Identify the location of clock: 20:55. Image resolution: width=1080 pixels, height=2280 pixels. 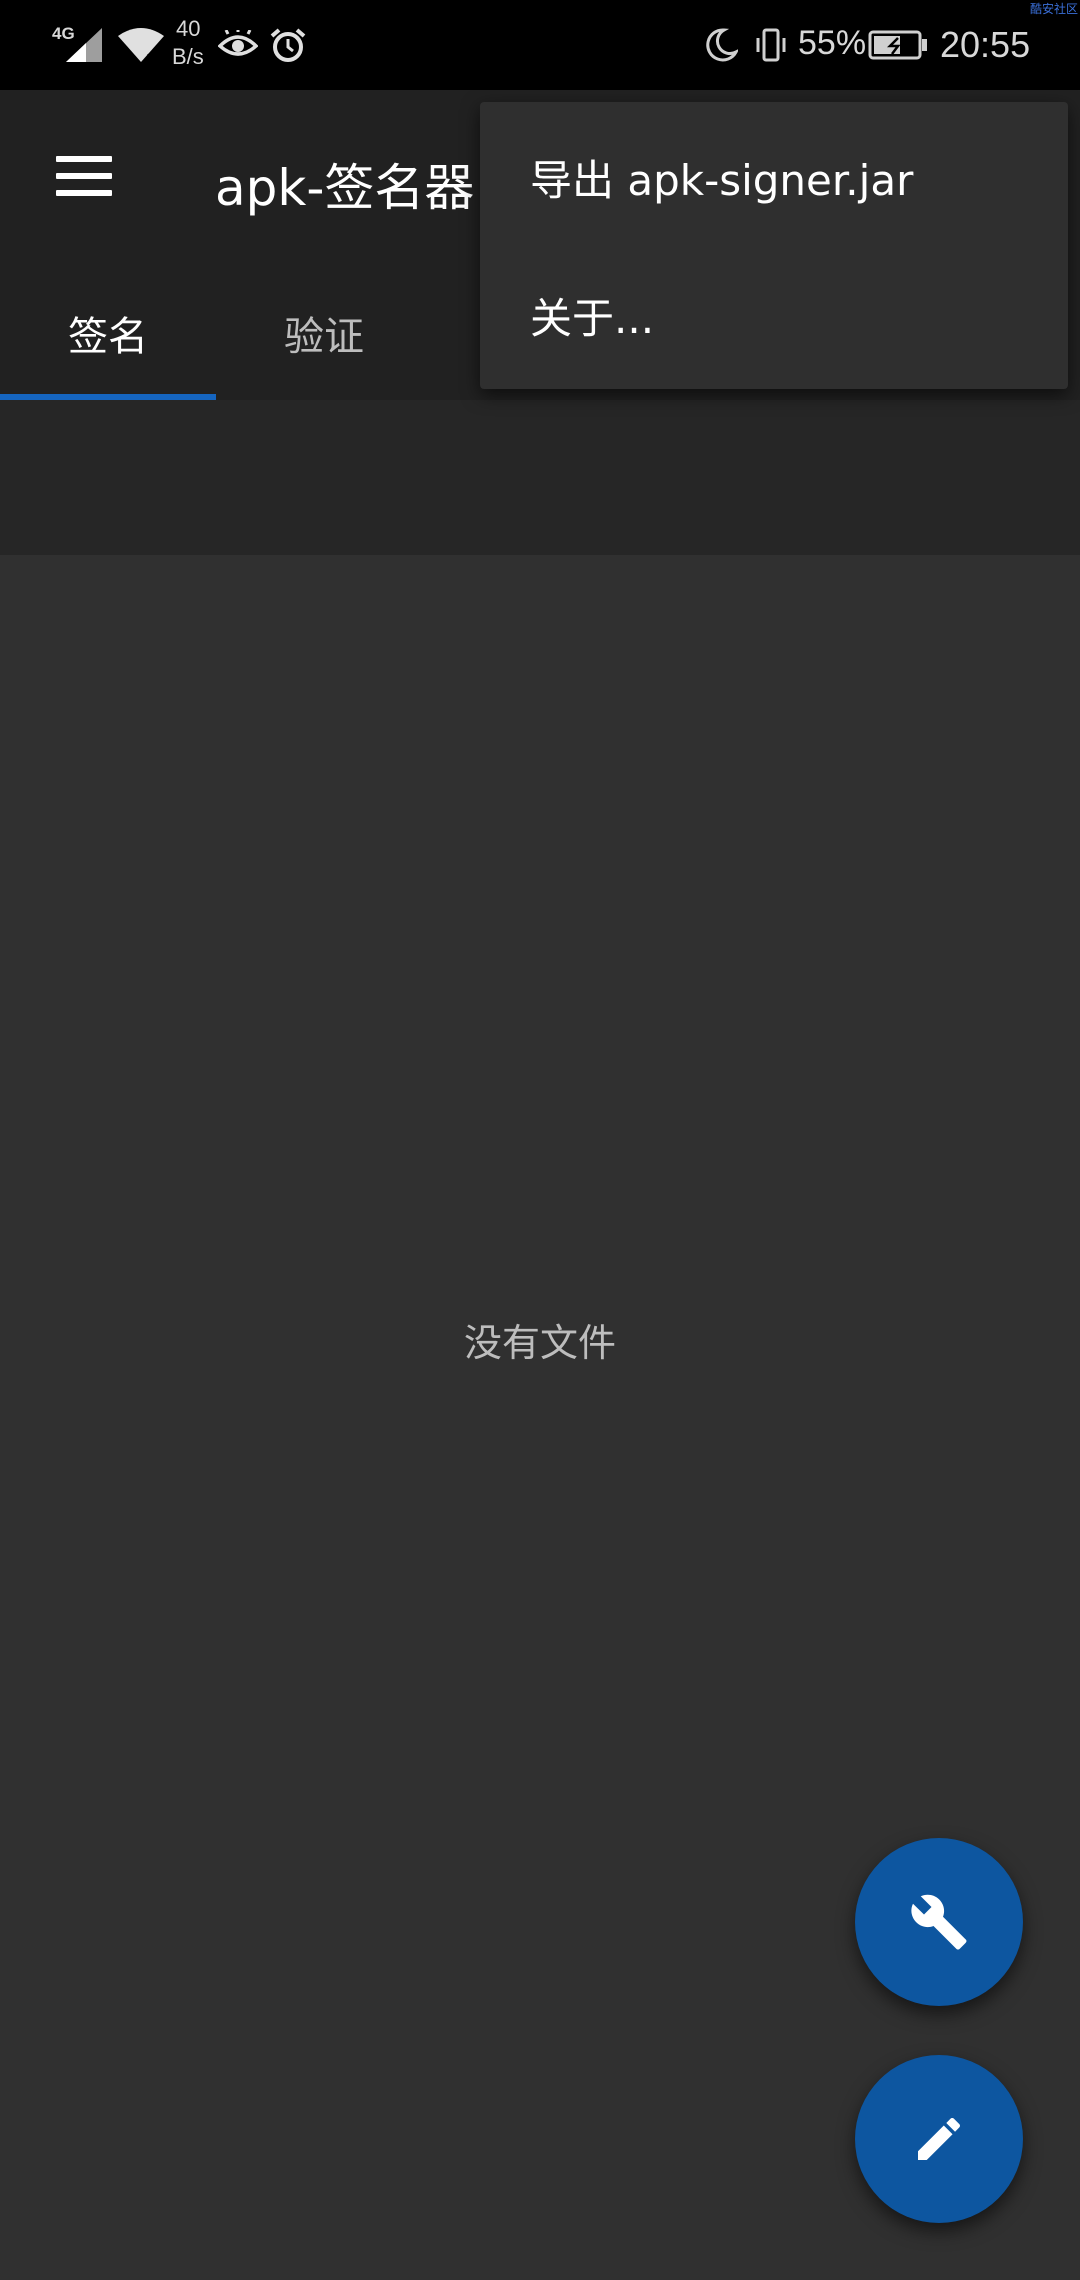
(985, 44).